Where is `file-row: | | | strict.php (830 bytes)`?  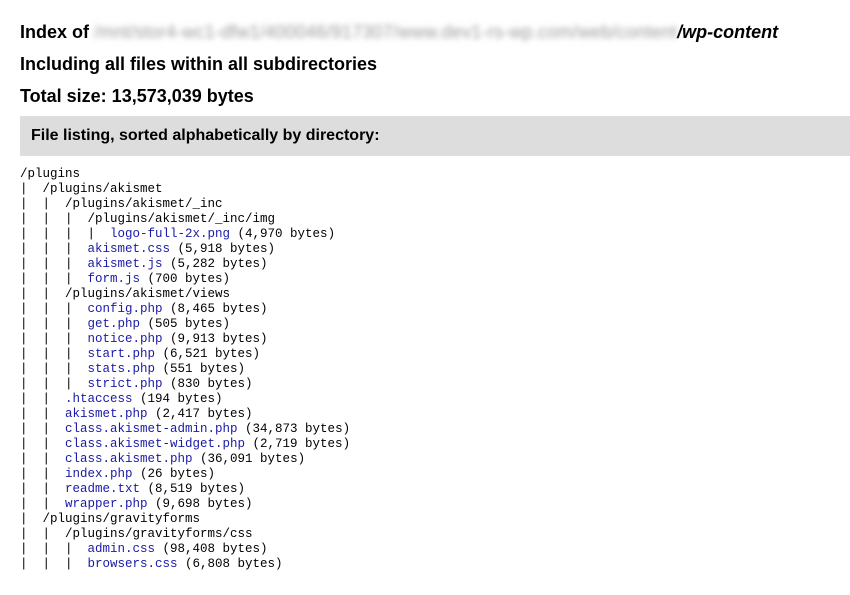 file-row: | | | strict.php (830 bytes) is located at coordinates (185, 384).